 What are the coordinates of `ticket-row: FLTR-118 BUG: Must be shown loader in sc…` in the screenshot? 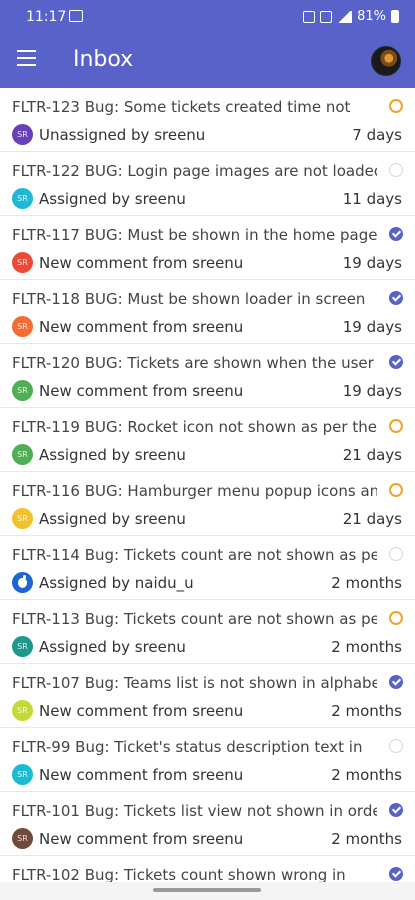 It's located at (207, 312).